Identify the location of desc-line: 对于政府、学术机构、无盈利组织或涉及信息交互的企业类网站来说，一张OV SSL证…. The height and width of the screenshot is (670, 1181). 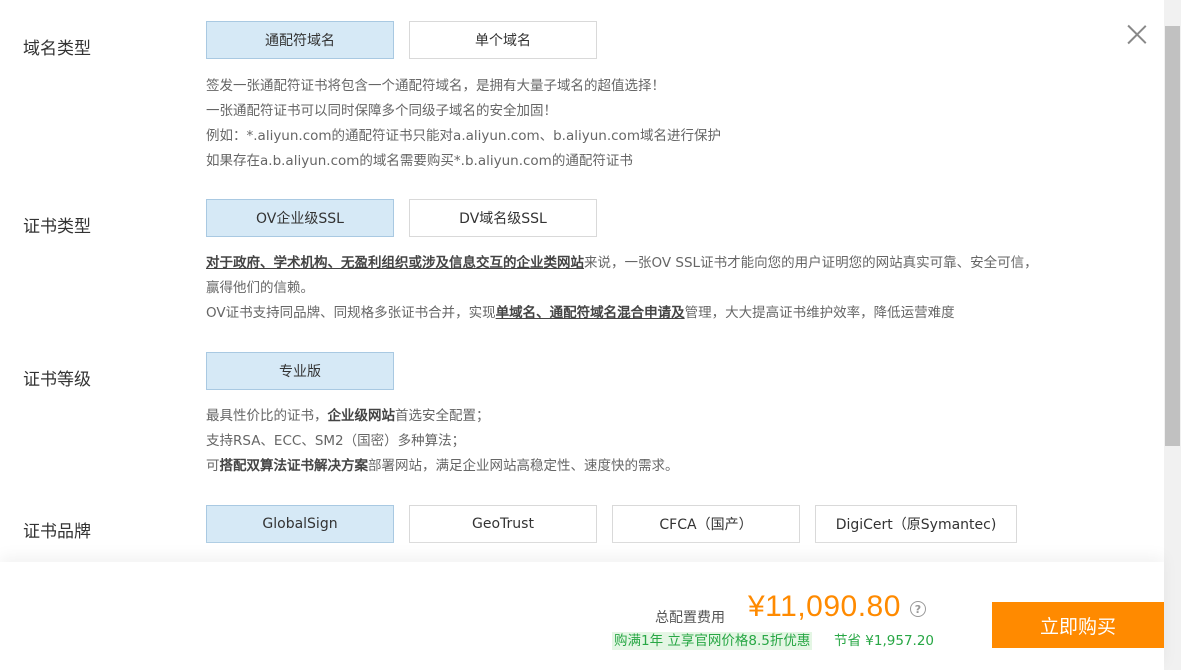
(668, 263).